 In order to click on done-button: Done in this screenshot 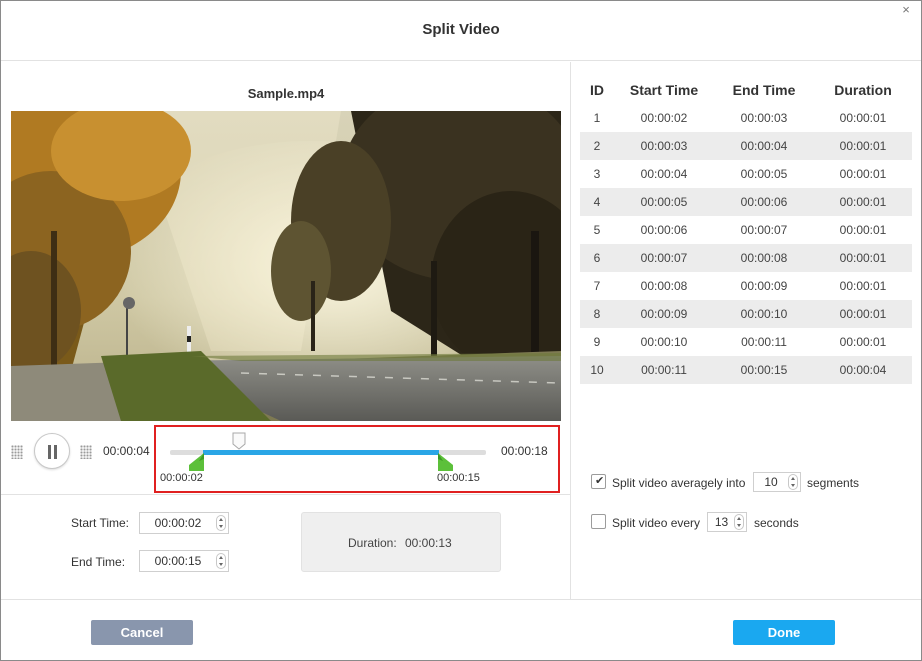, I will do `click(784, 632)`.